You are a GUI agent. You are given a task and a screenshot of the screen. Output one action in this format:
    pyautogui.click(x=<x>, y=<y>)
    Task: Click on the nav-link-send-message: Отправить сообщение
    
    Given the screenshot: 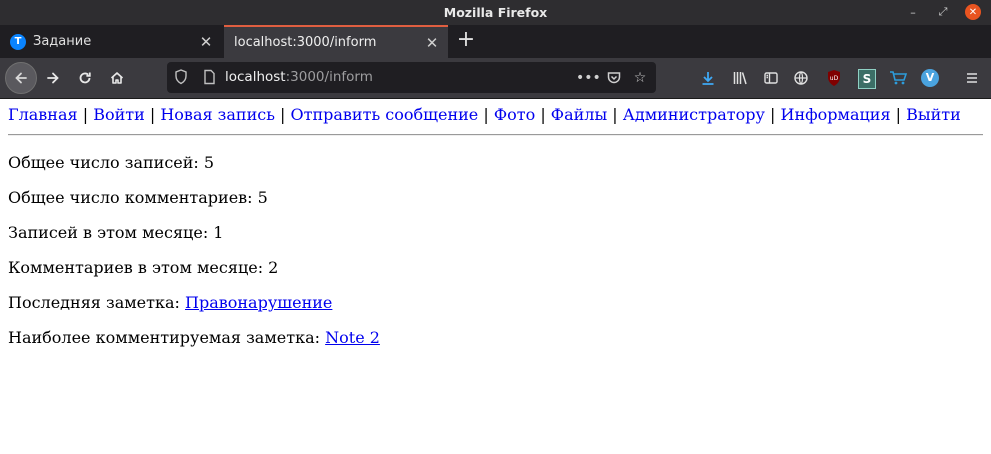 What is the action you would take?
    pyautogui.click(x=385, y=114)
    